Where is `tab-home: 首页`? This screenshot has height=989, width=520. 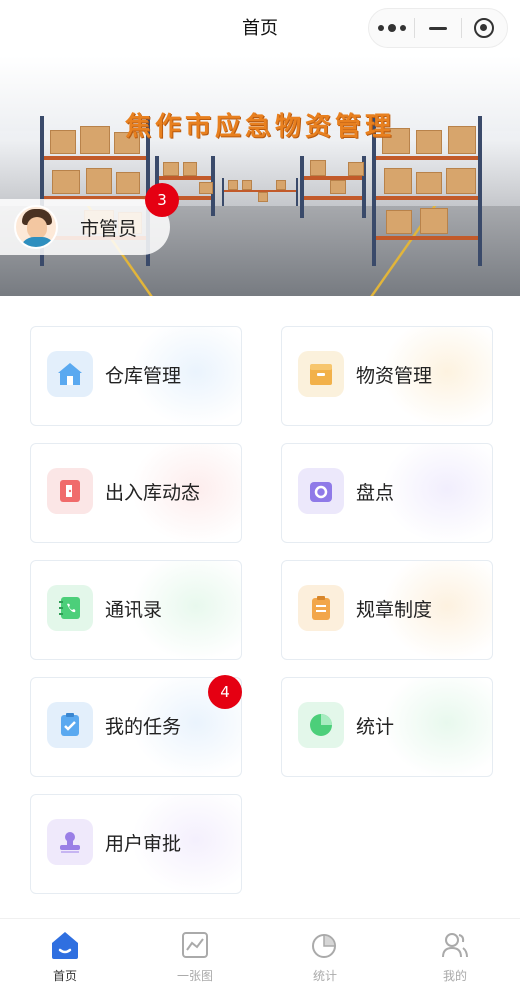 tab-home: 首页 is located at coordinates (65, 954).